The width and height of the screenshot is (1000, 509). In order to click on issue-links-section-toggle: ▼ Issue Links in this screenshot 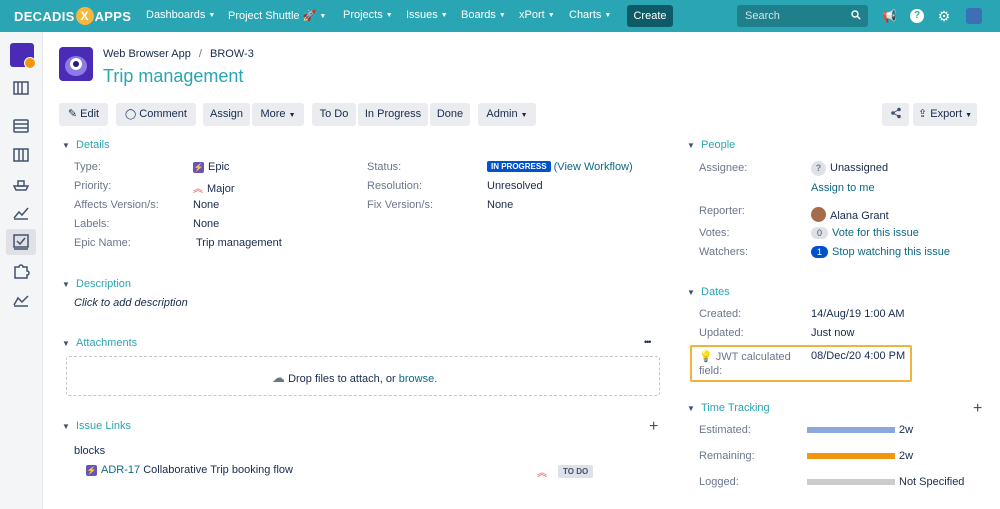, I will do `click(96, 426)`.